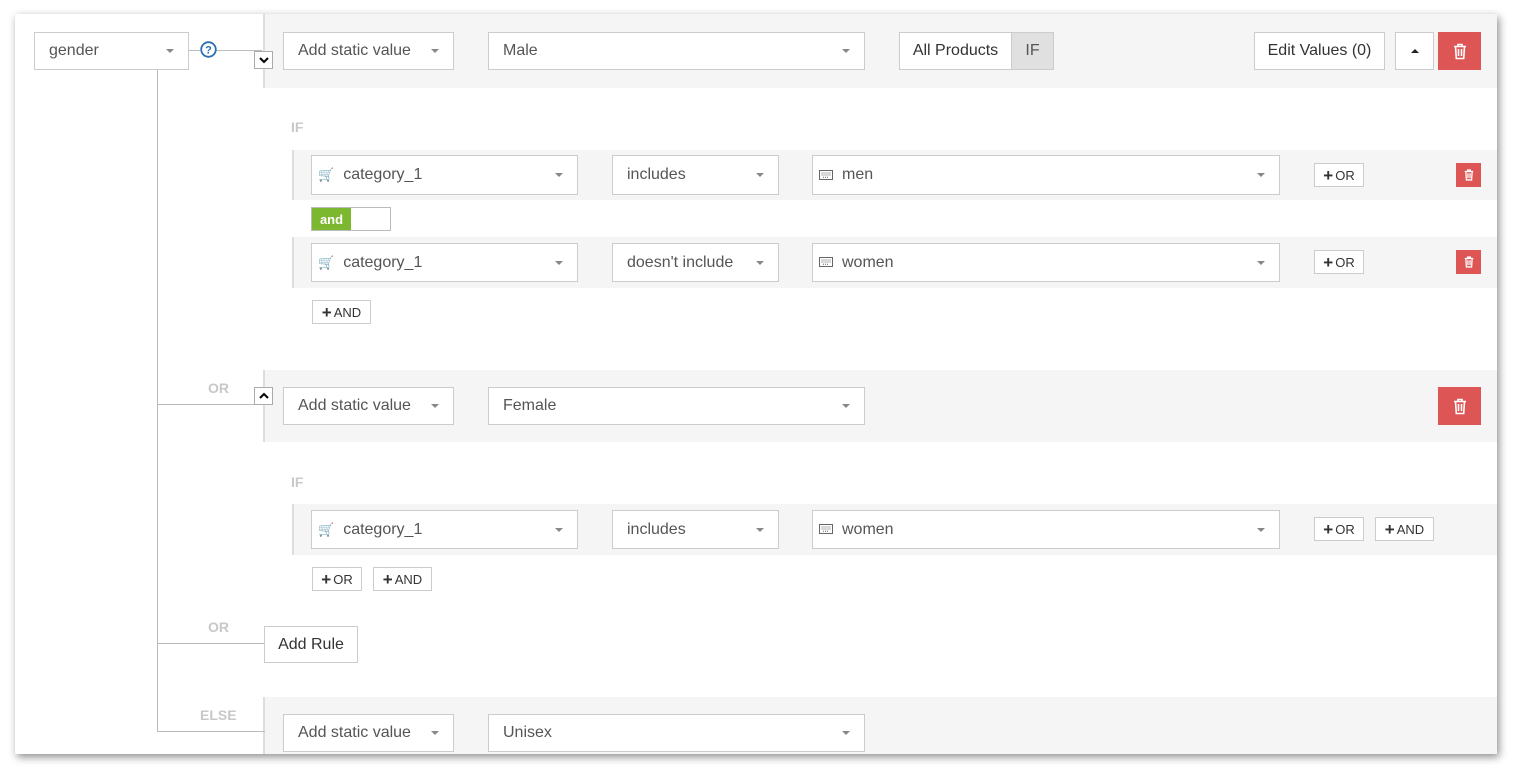  What do you see at coordinates (1046, 529) in the screenshot?
I see `rule2-condition1-value-select: women` at bounding box center [1046, 529].